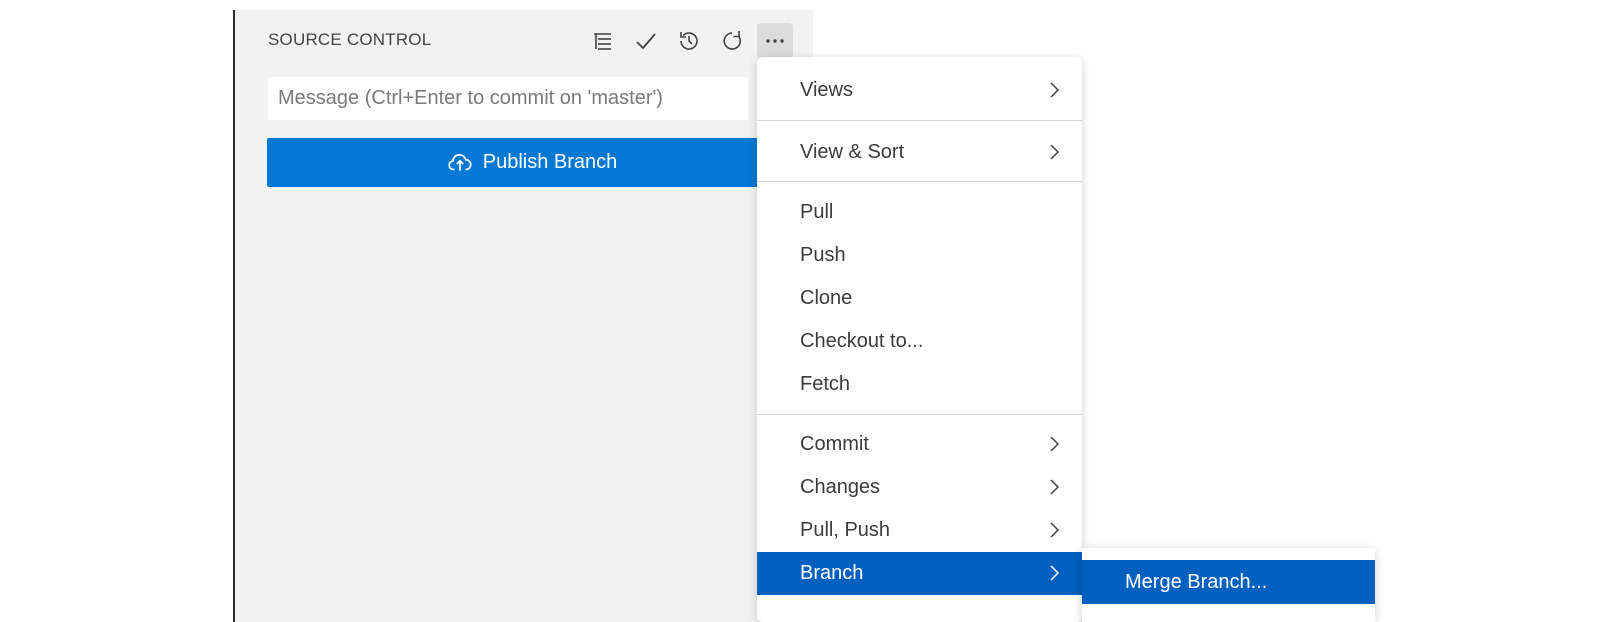 The image size is (1600, 622). Describe the element at coordinates (919, 298) in the screenshot. I see `menu-item-clone: Clone` at that location.